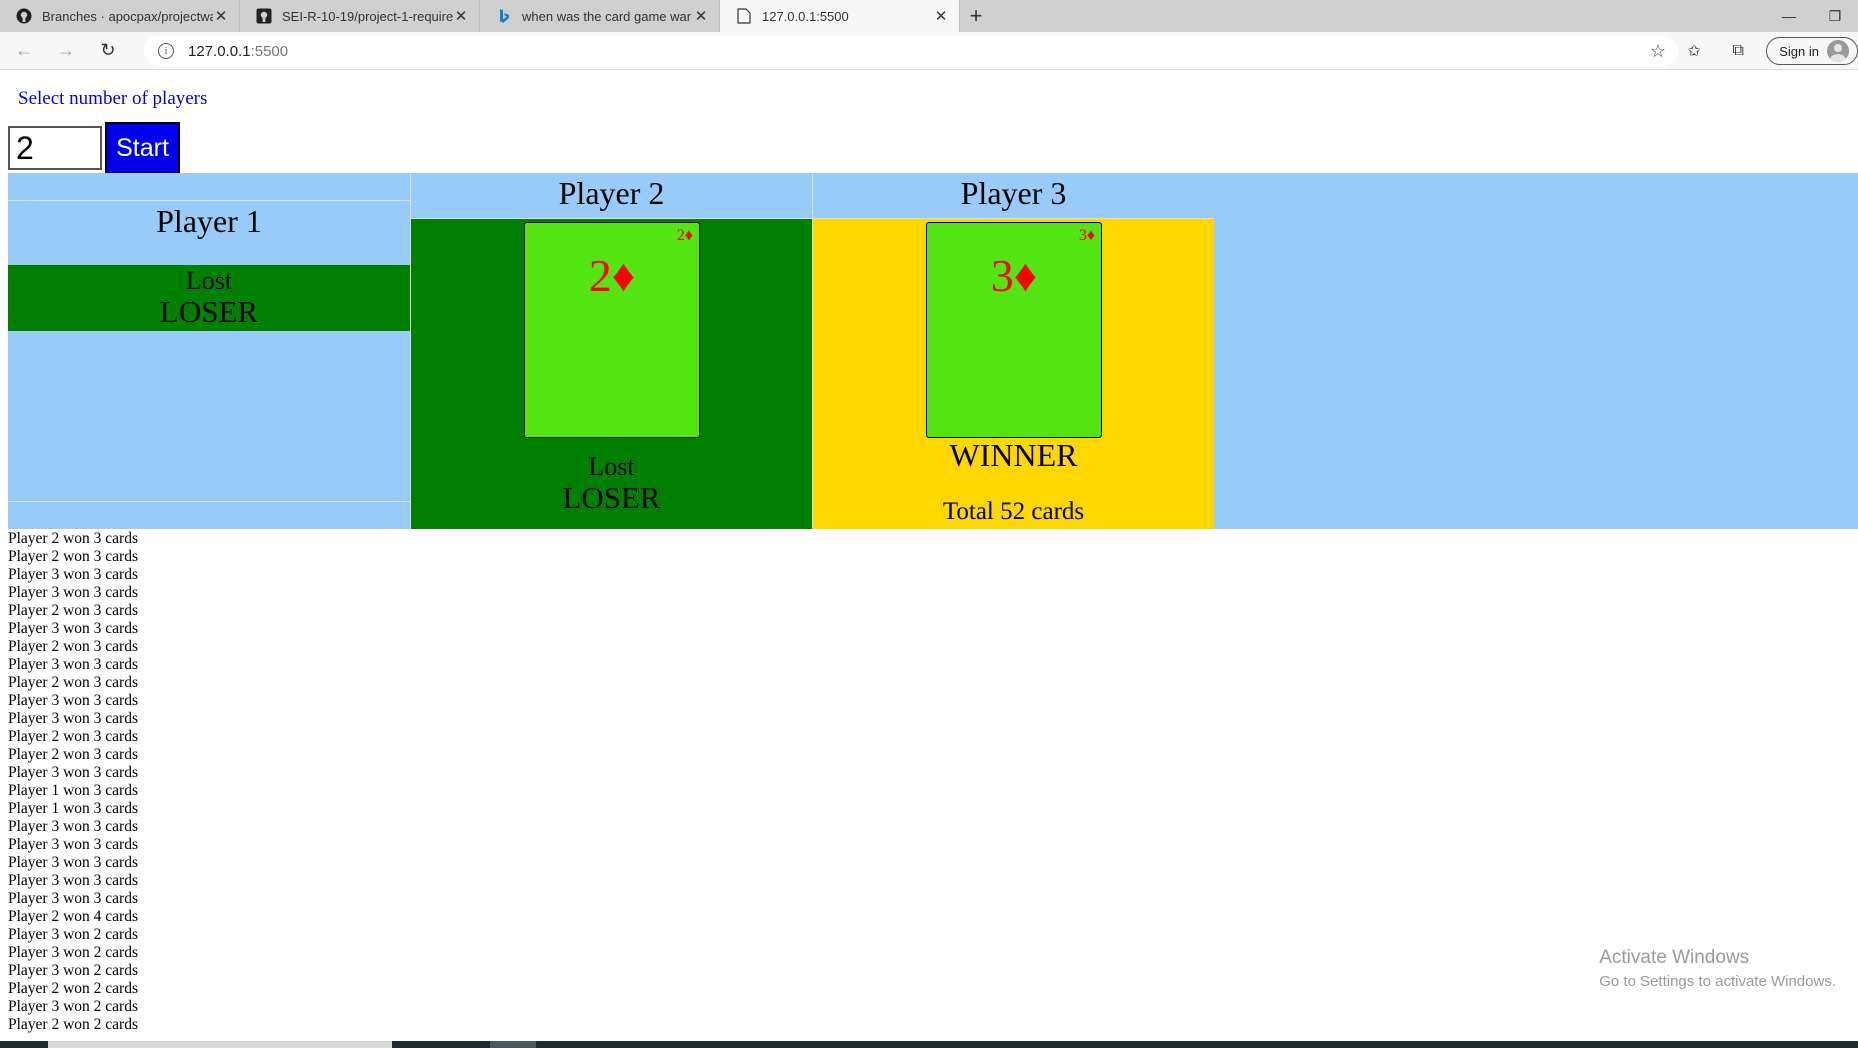 The height and width of the screenshot is (1048, 1858). I want to click on bing-icon, so click(504, 16).